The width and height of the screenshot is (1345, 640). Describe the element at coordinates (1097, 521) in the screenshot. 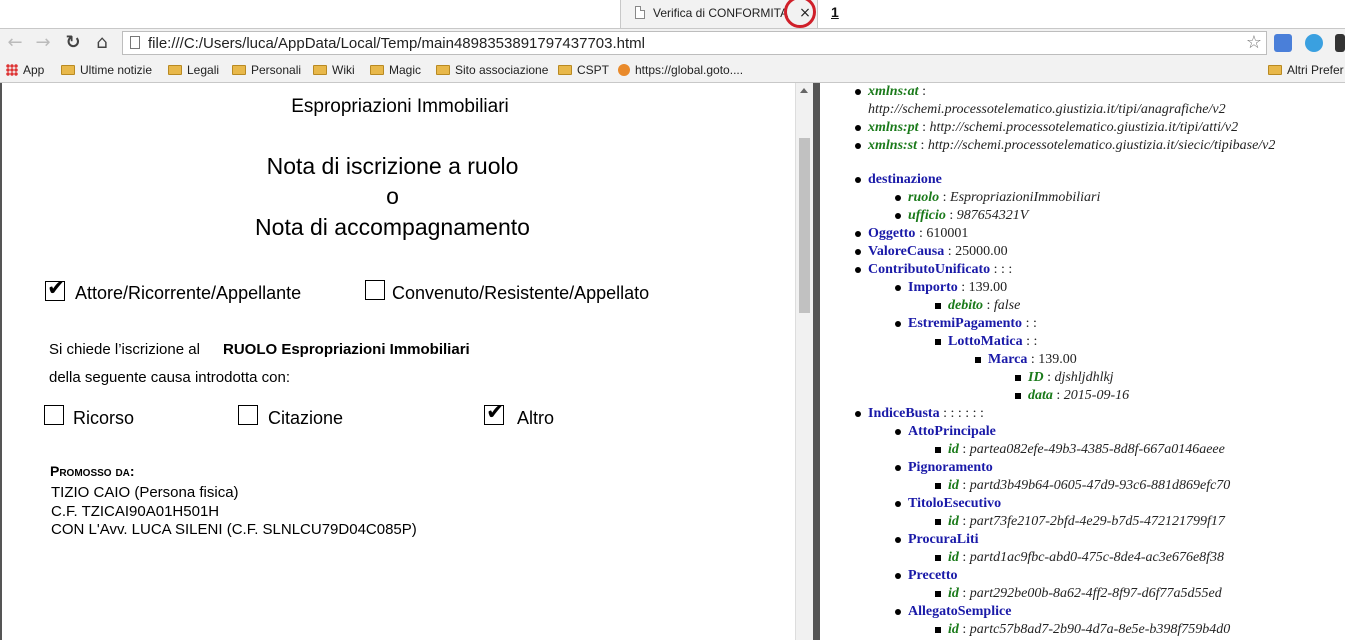

I see `attr-value: part73fe2107-2bfd-4e29-b7d5-472121799f17` at that location.